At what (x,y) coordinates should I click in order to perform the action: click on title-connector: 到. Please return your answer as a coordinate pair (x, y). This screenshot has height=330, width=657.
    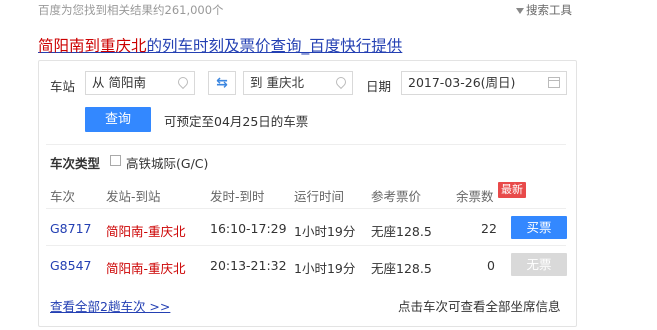
    Looking at the image, I should click on (92, 46).